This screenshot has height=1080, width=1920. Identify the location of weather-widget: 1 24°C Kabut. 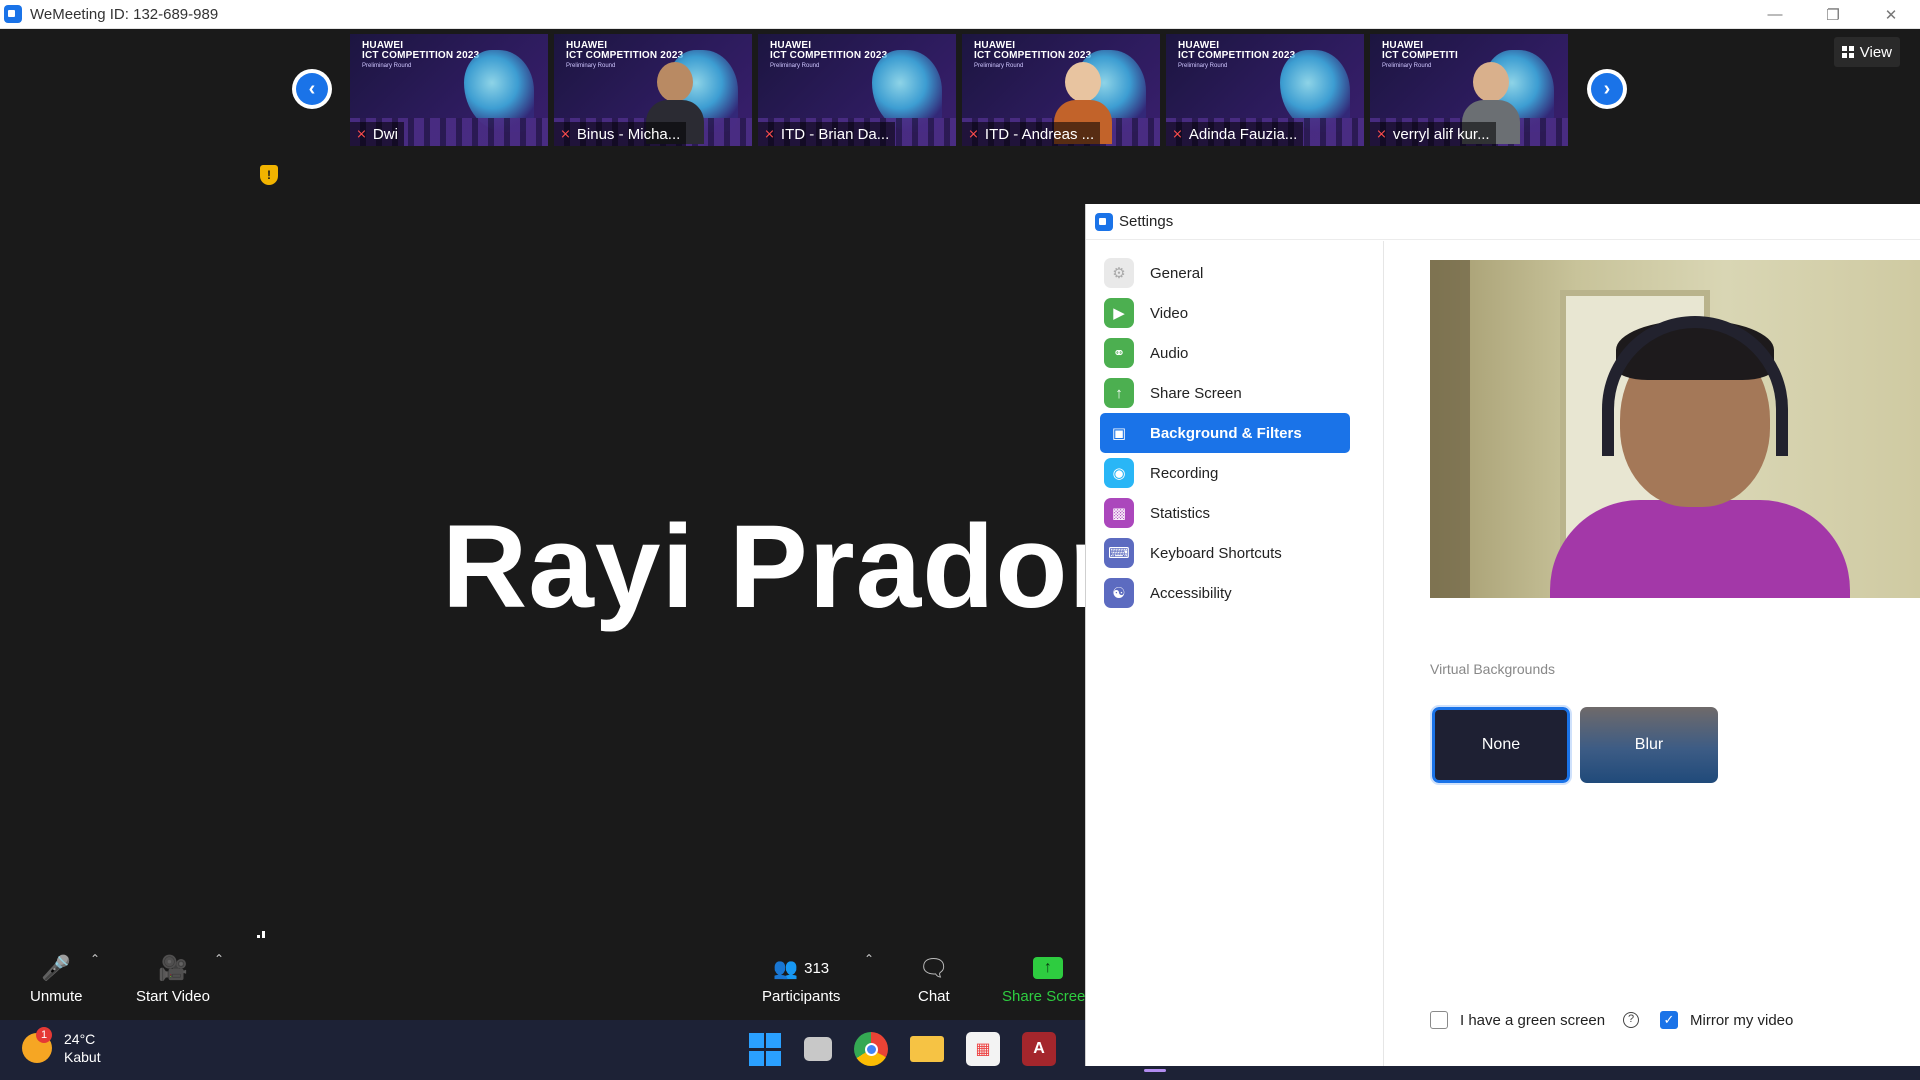
(61, 1046).